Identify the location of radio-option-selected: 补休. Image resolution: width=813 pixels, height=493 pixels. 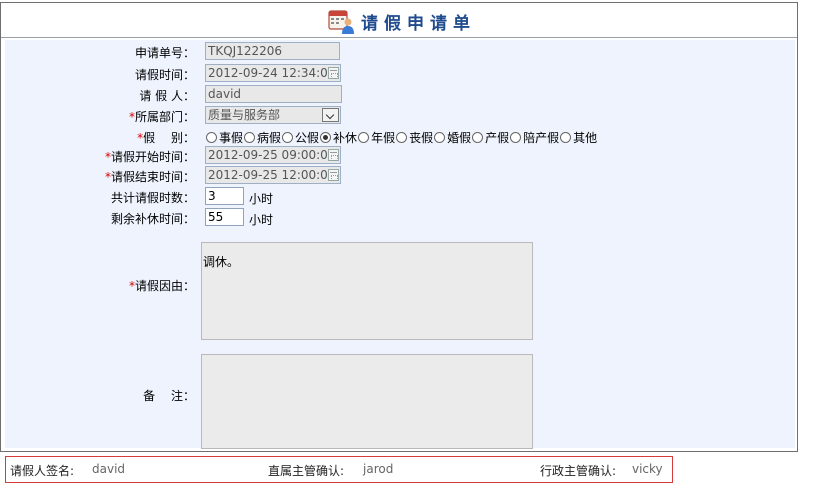
(338, 137).